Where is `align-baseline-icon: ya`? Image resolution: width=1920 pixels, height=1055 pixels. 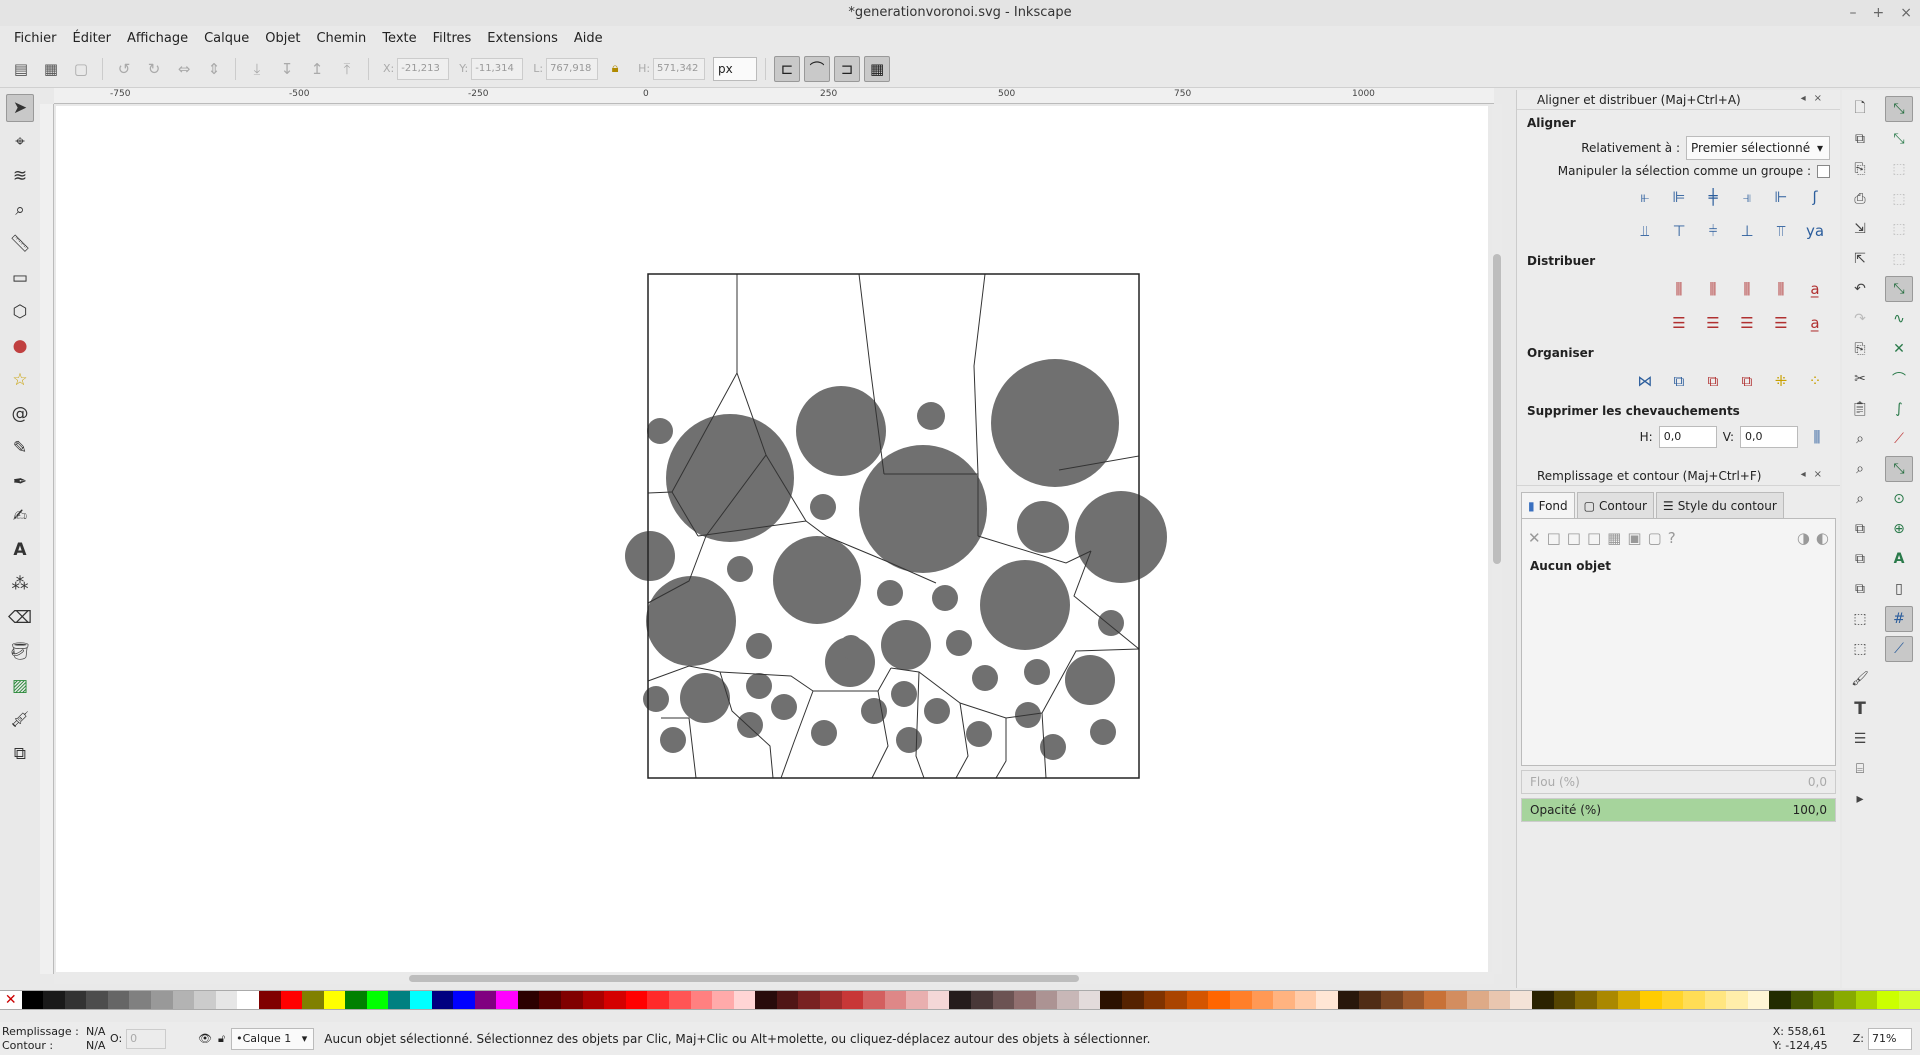 align-baseline-icon: ya is located at coordinates (1815, 231).